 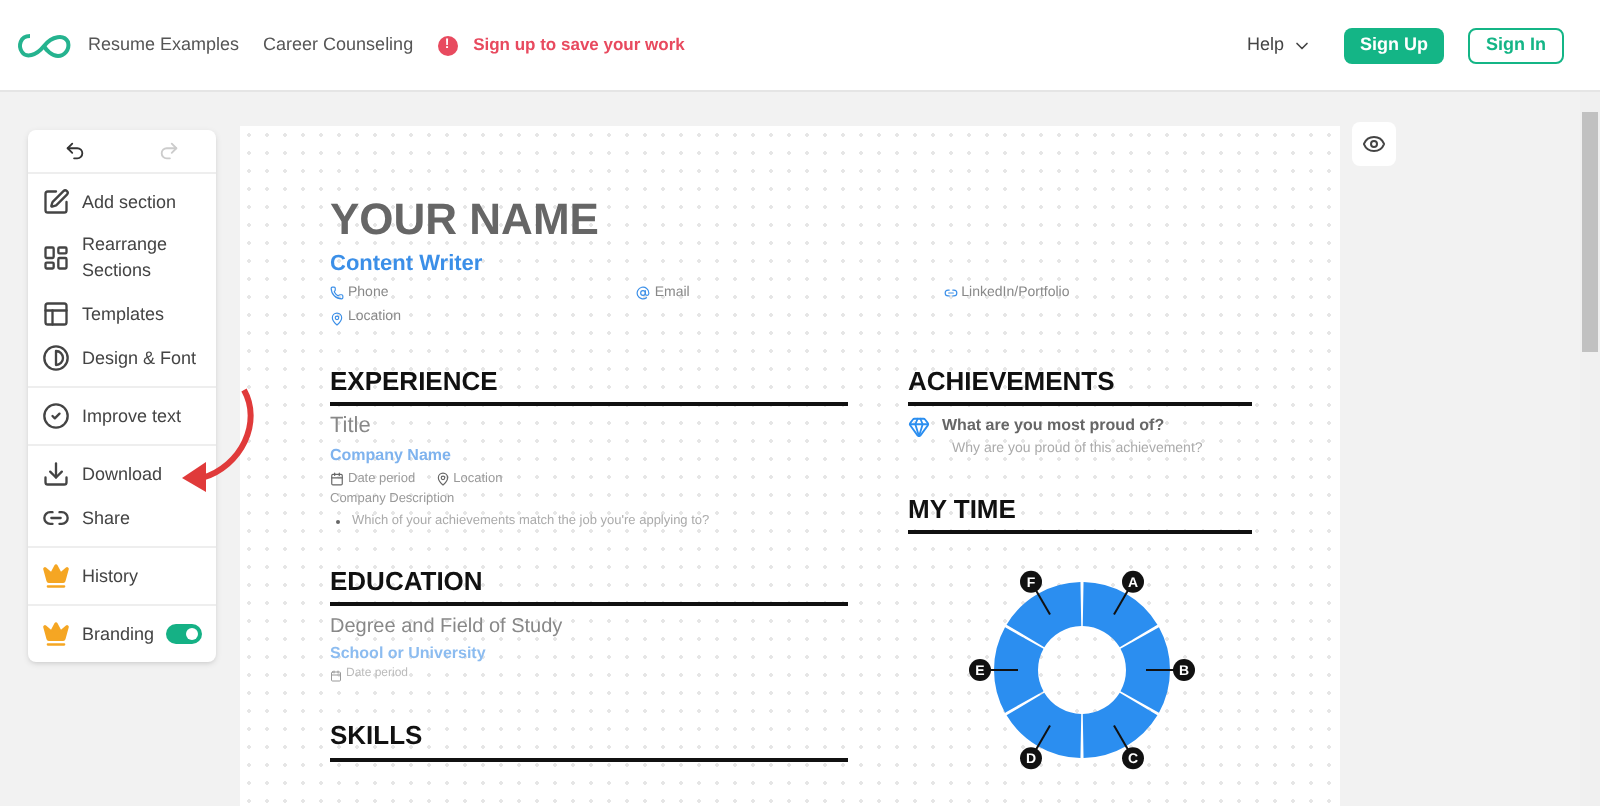 I want to click on menu-item: Improve text, so click(x=132, y=416).